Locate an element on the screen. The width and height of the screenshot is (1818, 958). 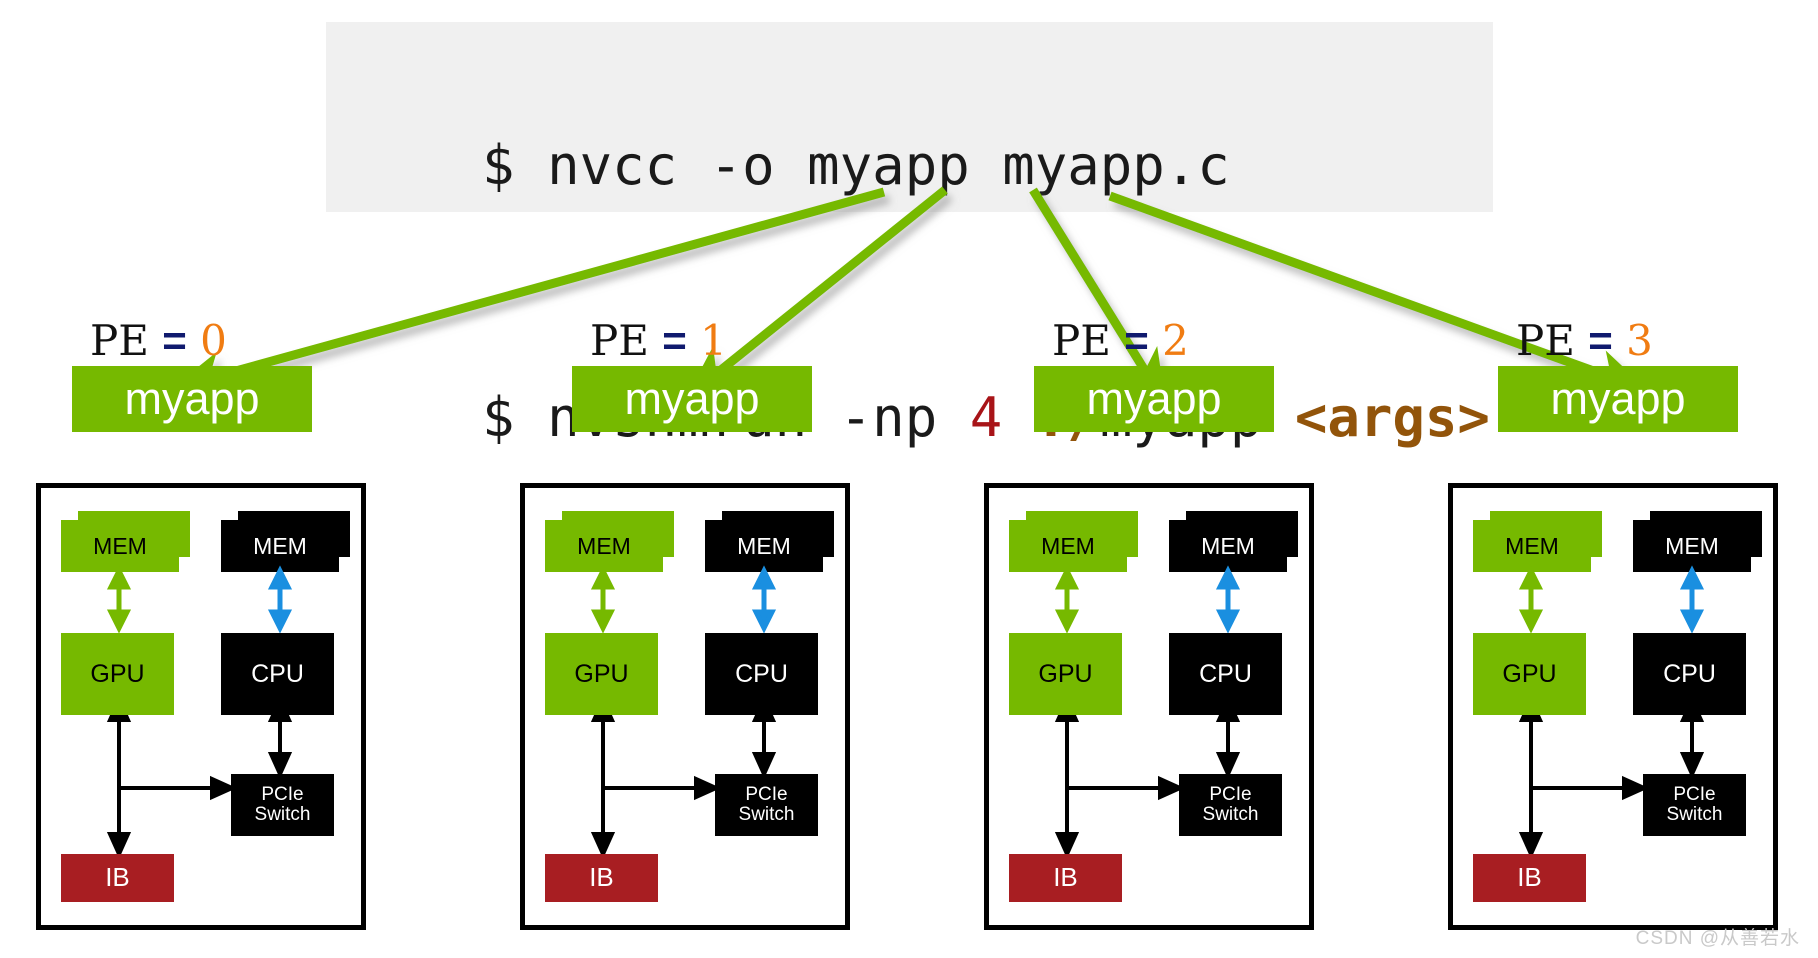
pcie-switch-box-3: PCIe Switch is located at coordinates (1694, 805).